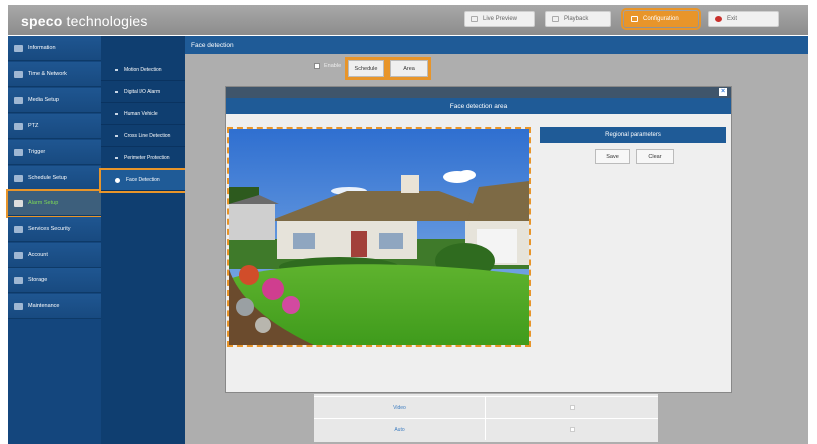 The image size is (817, 444). I want to click on sidebar-item-label: PTZ, so click(33, 126).